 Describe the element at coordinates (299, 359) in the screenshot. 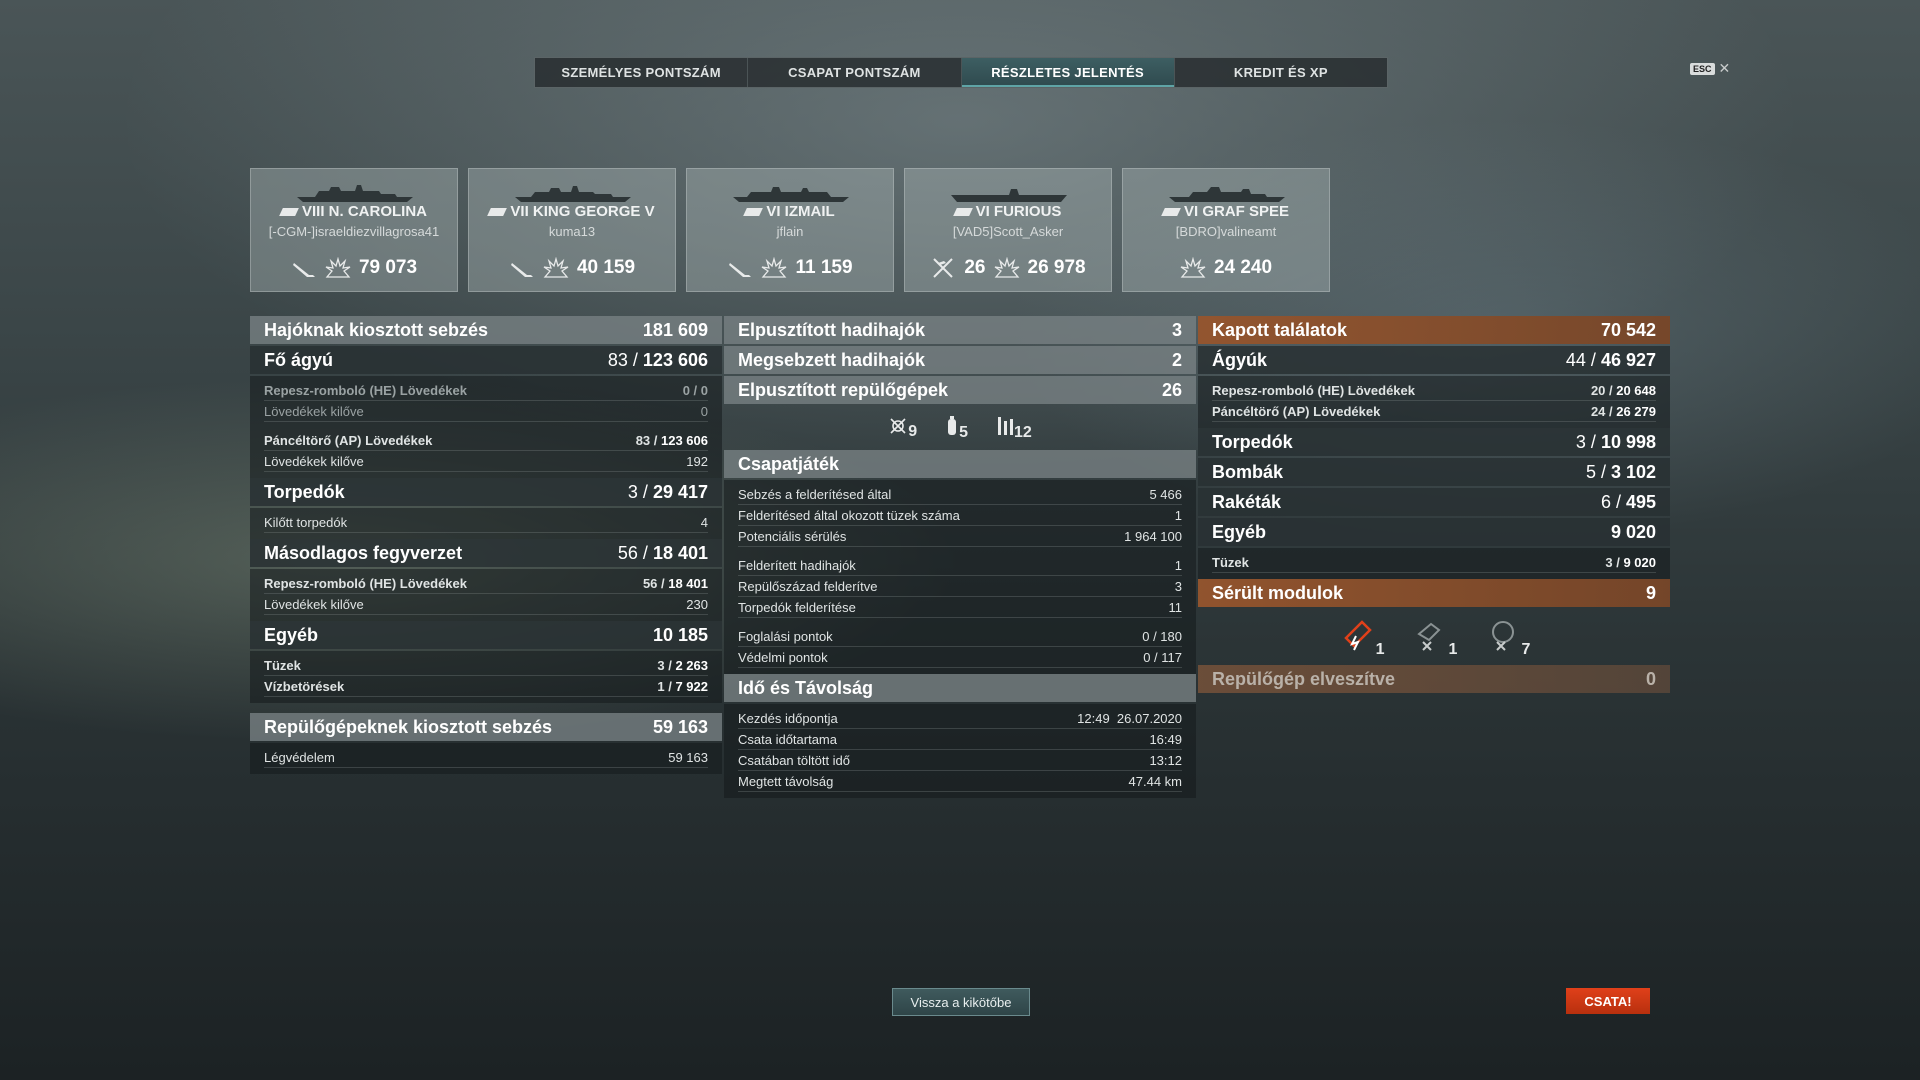

I see `section-title: Fő ágyú` at that location.